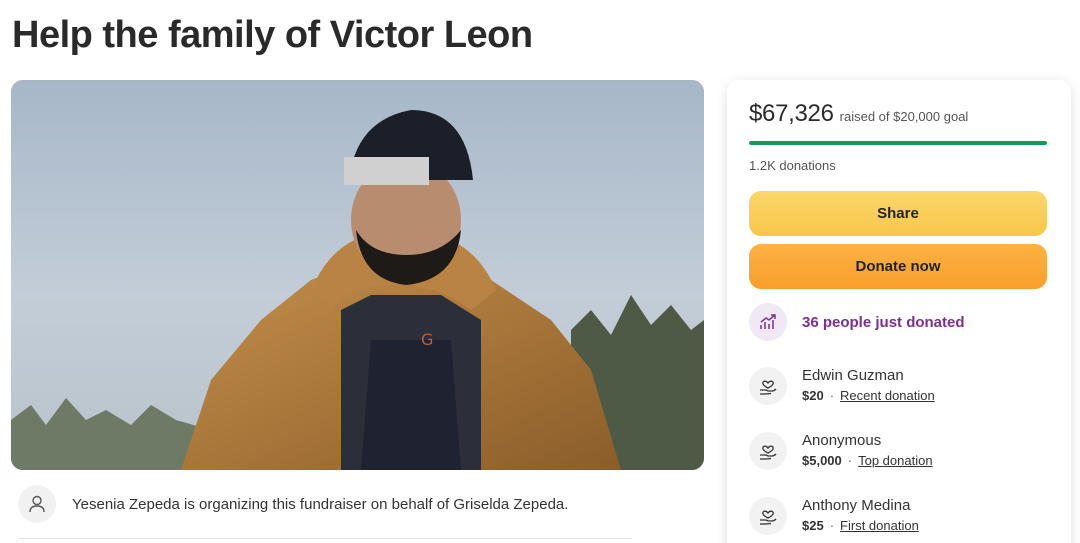 This screenshot has width=1080, height=543. What do you see at coordinates (841, 450) in the screenshot?
I see `donor-item: Anonymous $5,000 · Top donation` at bounding box center [841, 450].